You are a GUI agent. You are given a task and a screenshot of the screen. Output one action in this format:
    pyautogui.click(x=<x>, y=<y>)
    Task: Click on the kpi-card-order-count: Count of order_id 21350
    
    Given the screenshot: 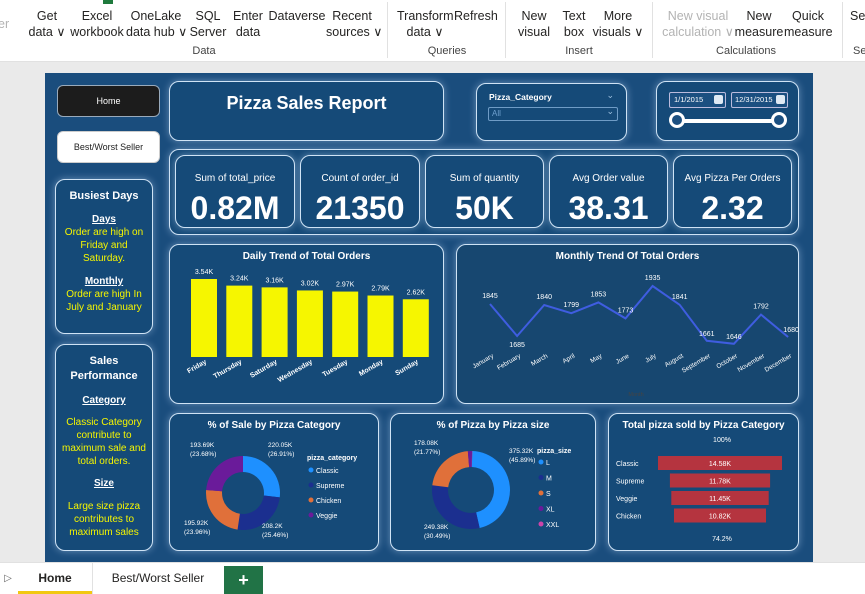 What is the action you would take?
    pyautogui.click(x=360, y=191)
    